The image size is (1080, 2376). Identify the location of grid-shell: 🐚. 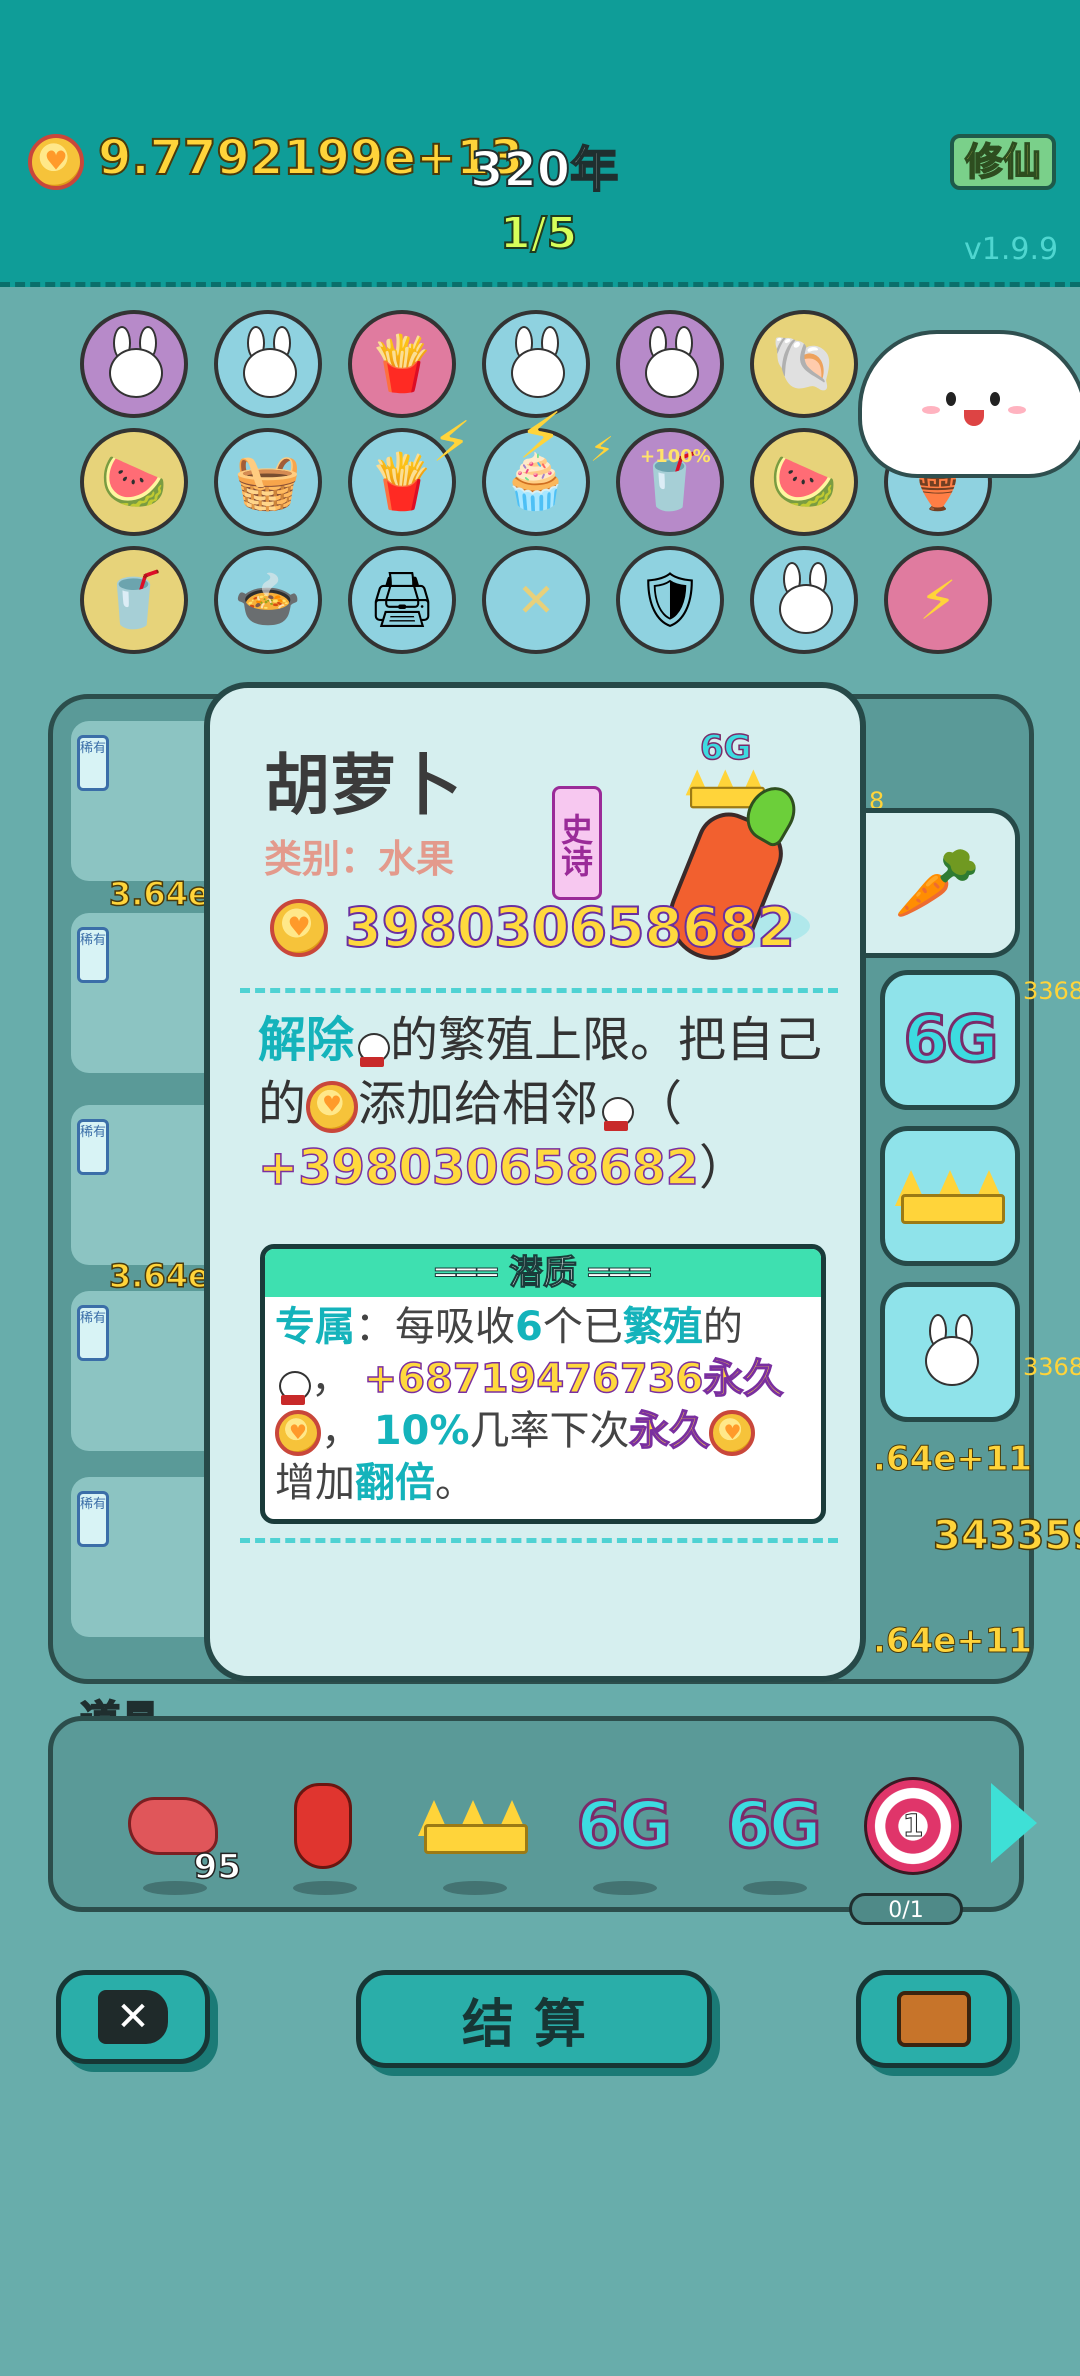
(804, 364).